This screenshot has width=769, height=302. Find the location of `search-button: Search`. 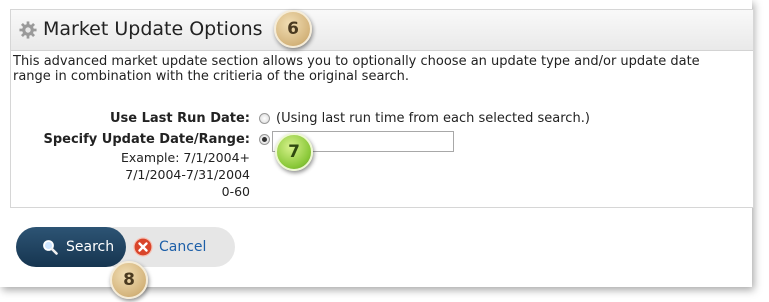

search-button: Search is located at coordinates (71, 247).